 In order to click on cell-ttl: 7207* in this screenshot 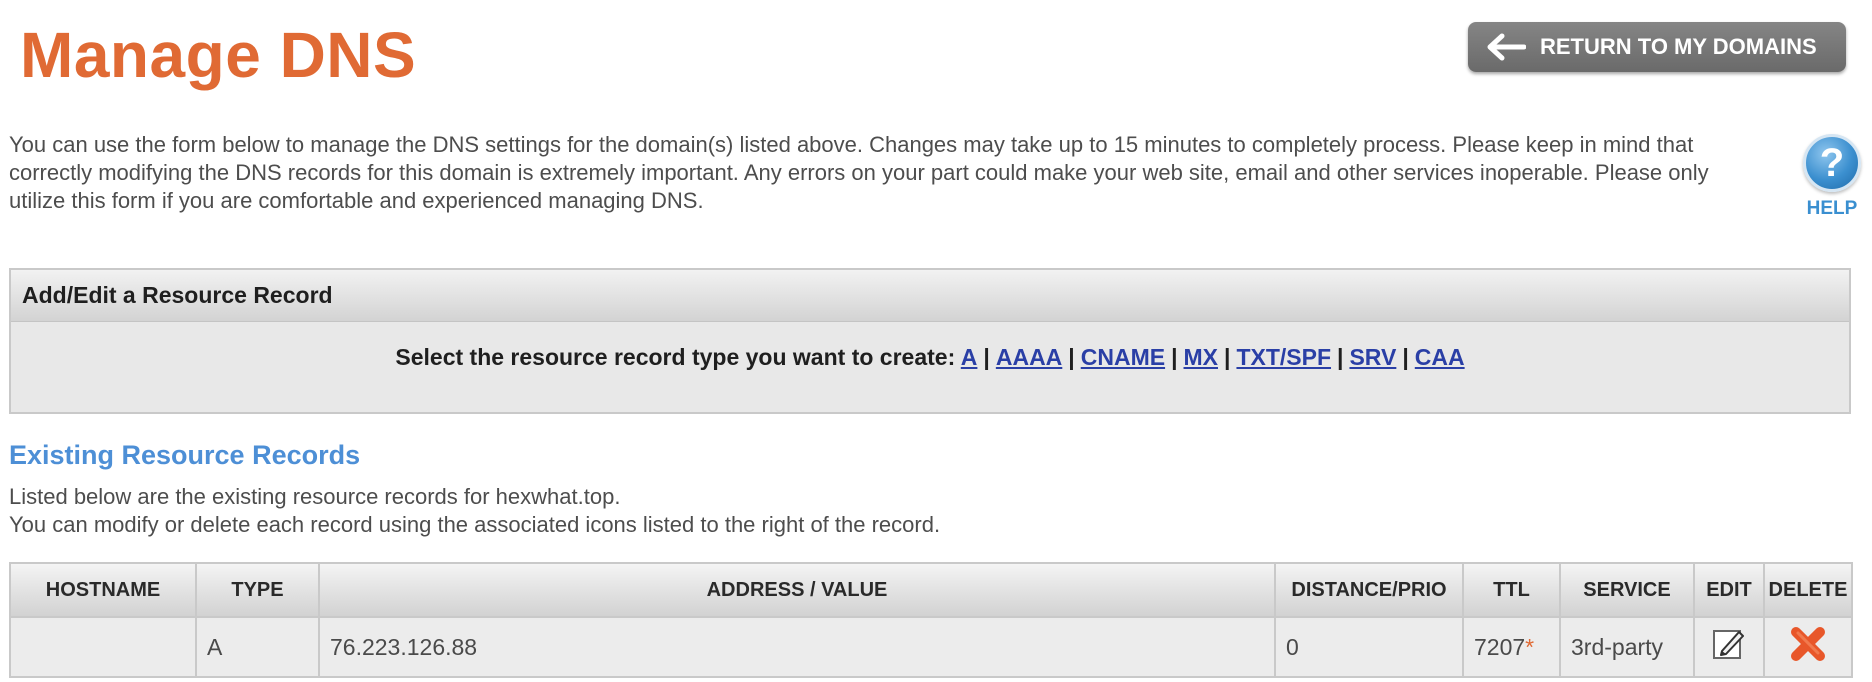, I will do `click(1511, 647)`.